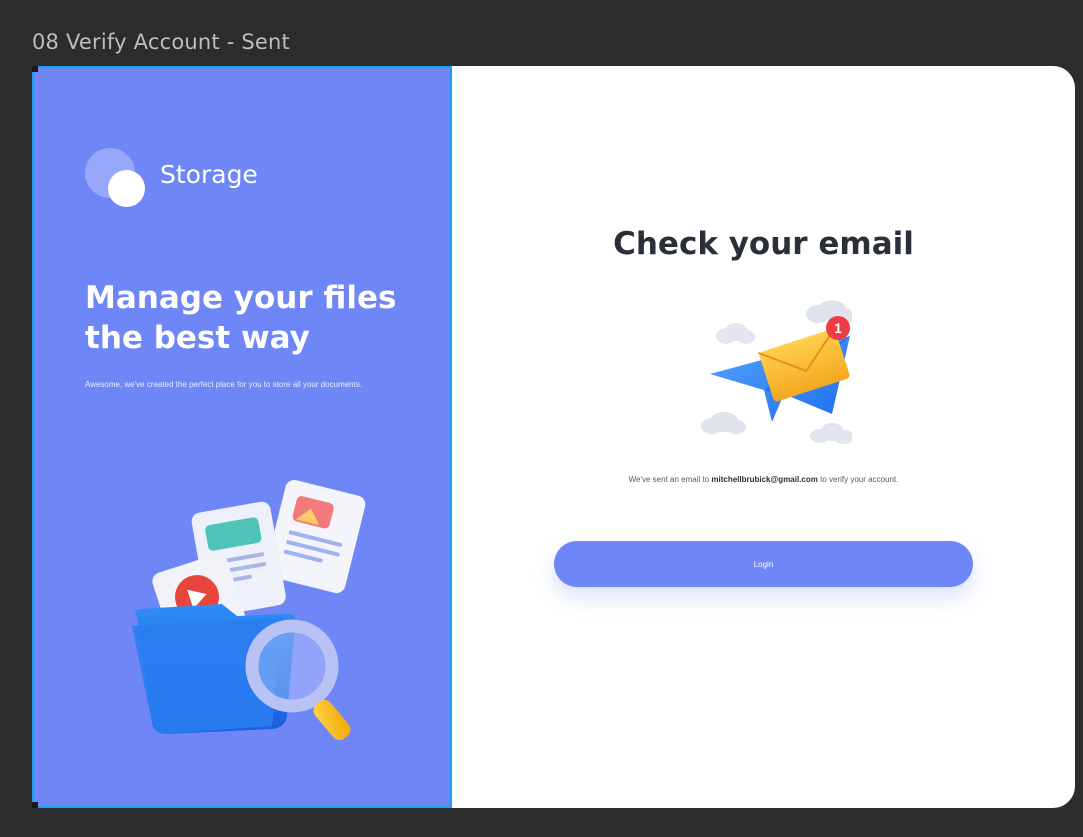 The height and width of the screenshot is (837, 1083). Describe the element at coordinates (838, 328) in the screenshot. I see `notification-badge: 1` at that location.